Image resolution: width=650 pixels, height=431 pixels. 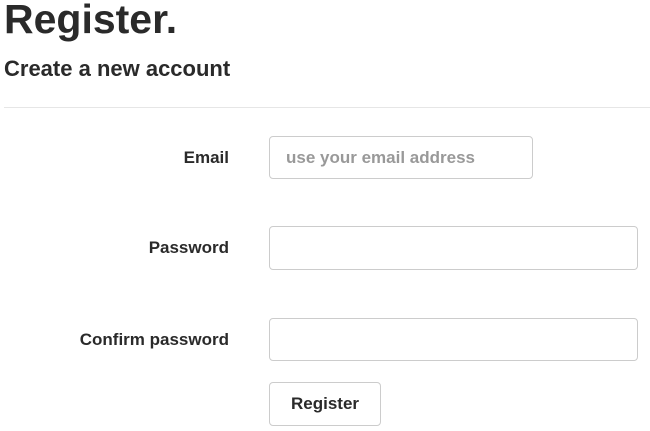 What do you see at coordinates (117, 68) in the screenshot?
I see `page-subtitle: Create a new account` at bounding box center [117, 68].